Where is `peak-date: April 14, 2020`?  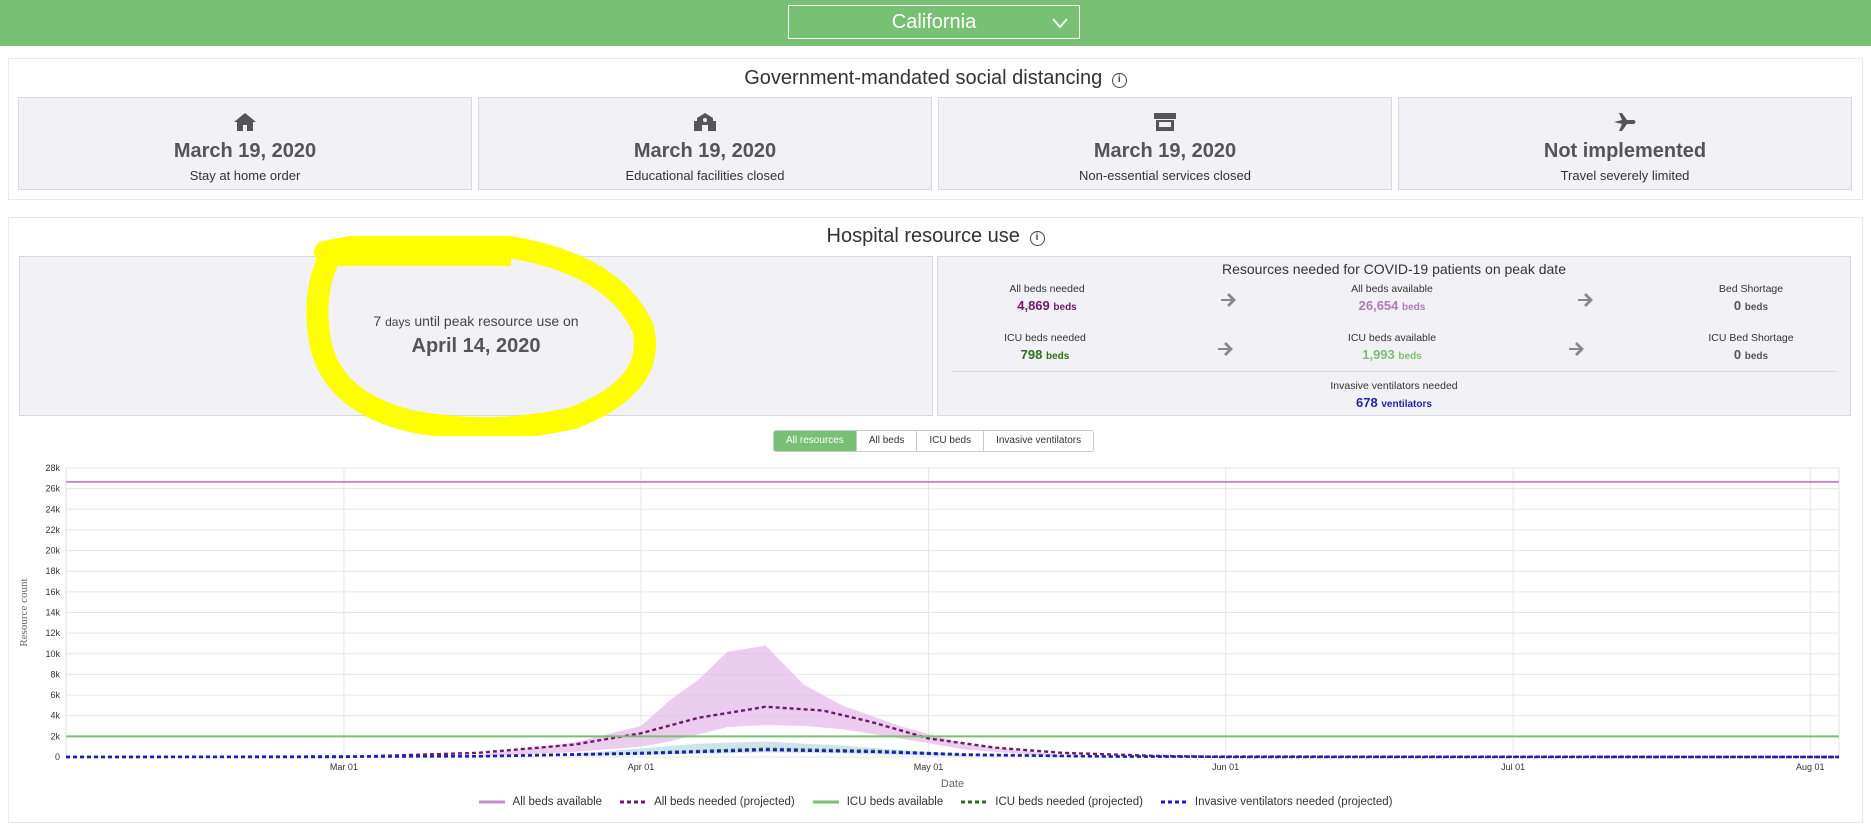 peak-date: April 14, 2020 is located at coordinates (476, 346).